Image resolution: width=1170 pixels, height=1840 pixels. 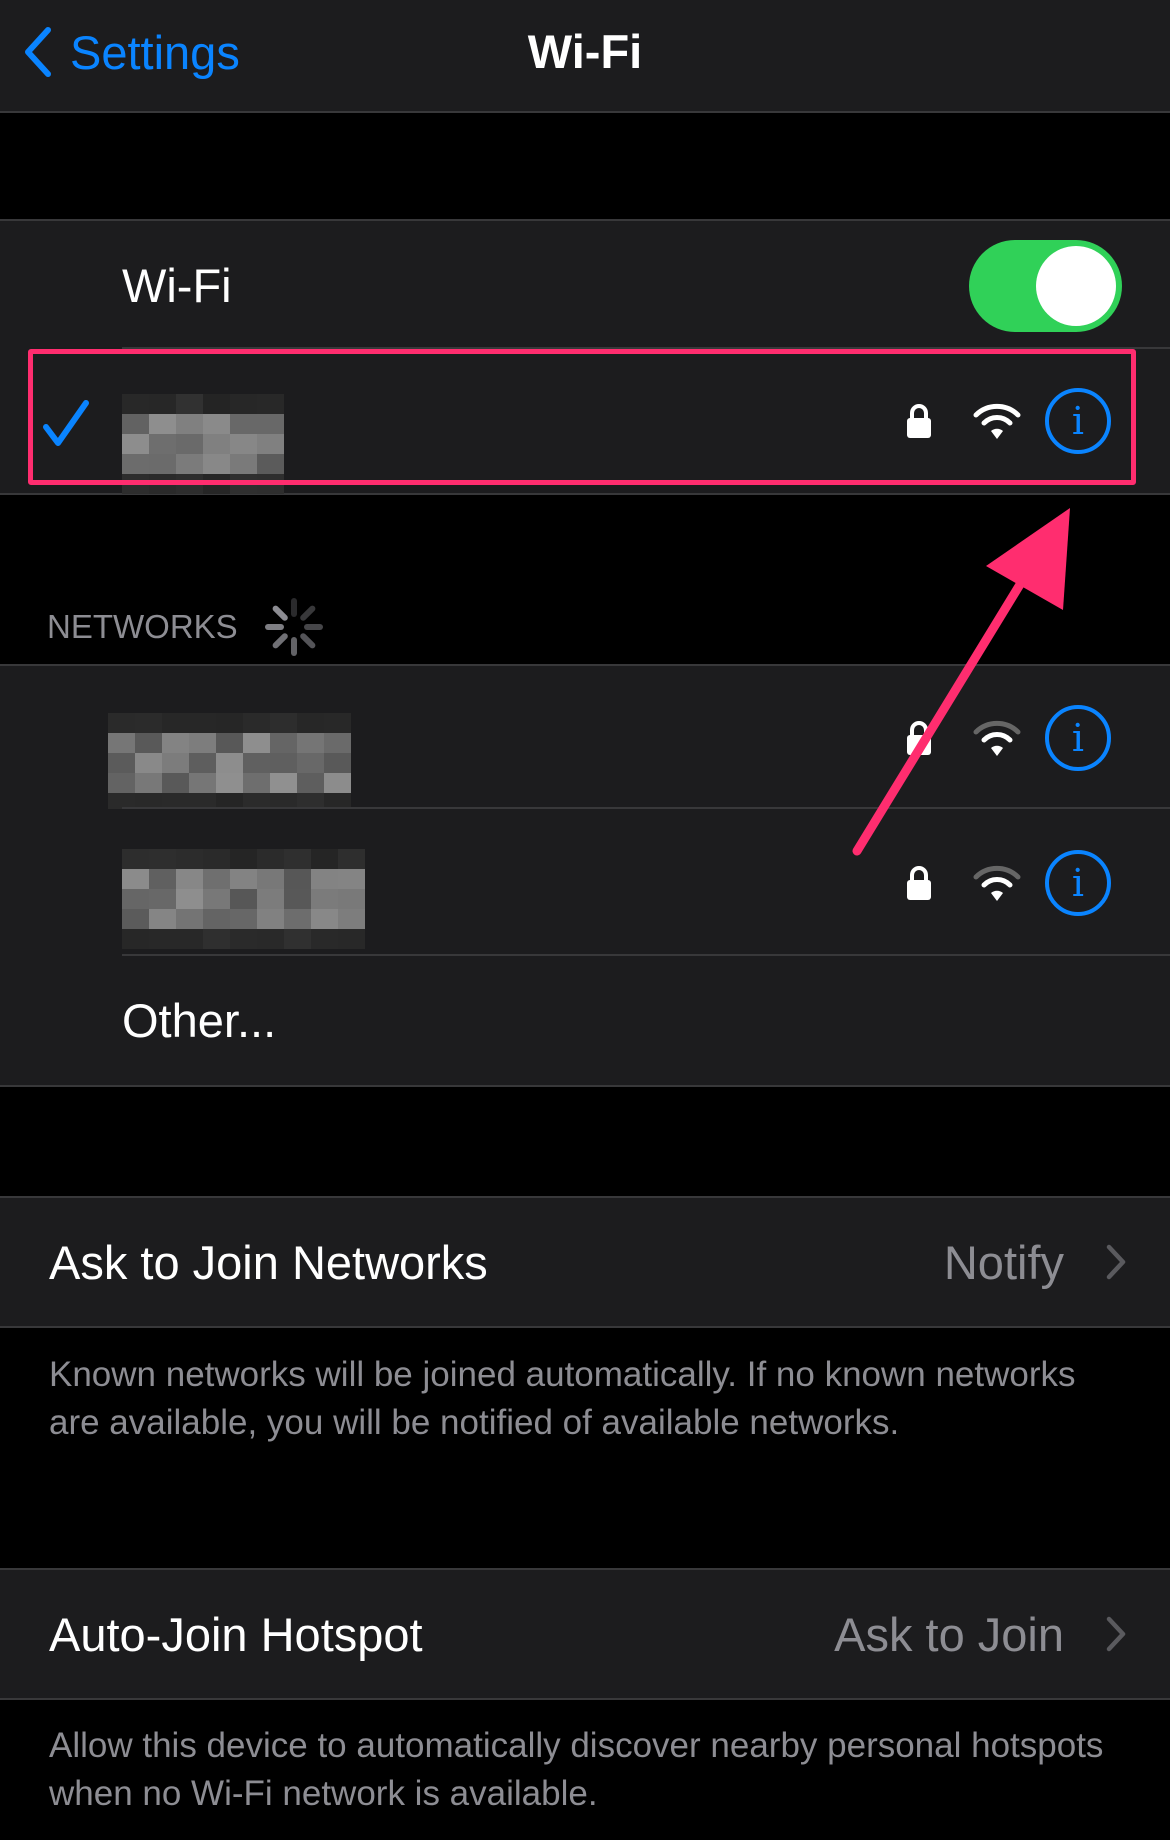 I want to click on loading-spinner-icon, so click(x=293, y=627).